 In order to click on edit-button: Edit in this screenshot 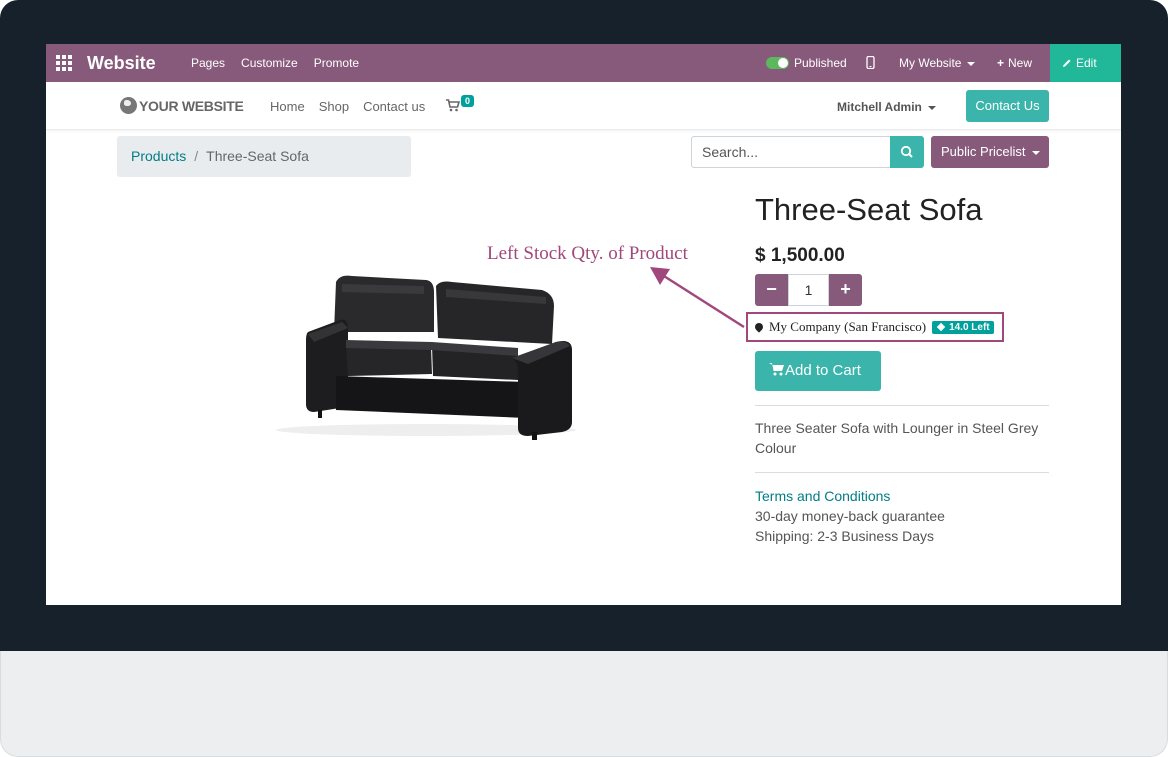, I will do `click(1085, 63)`.